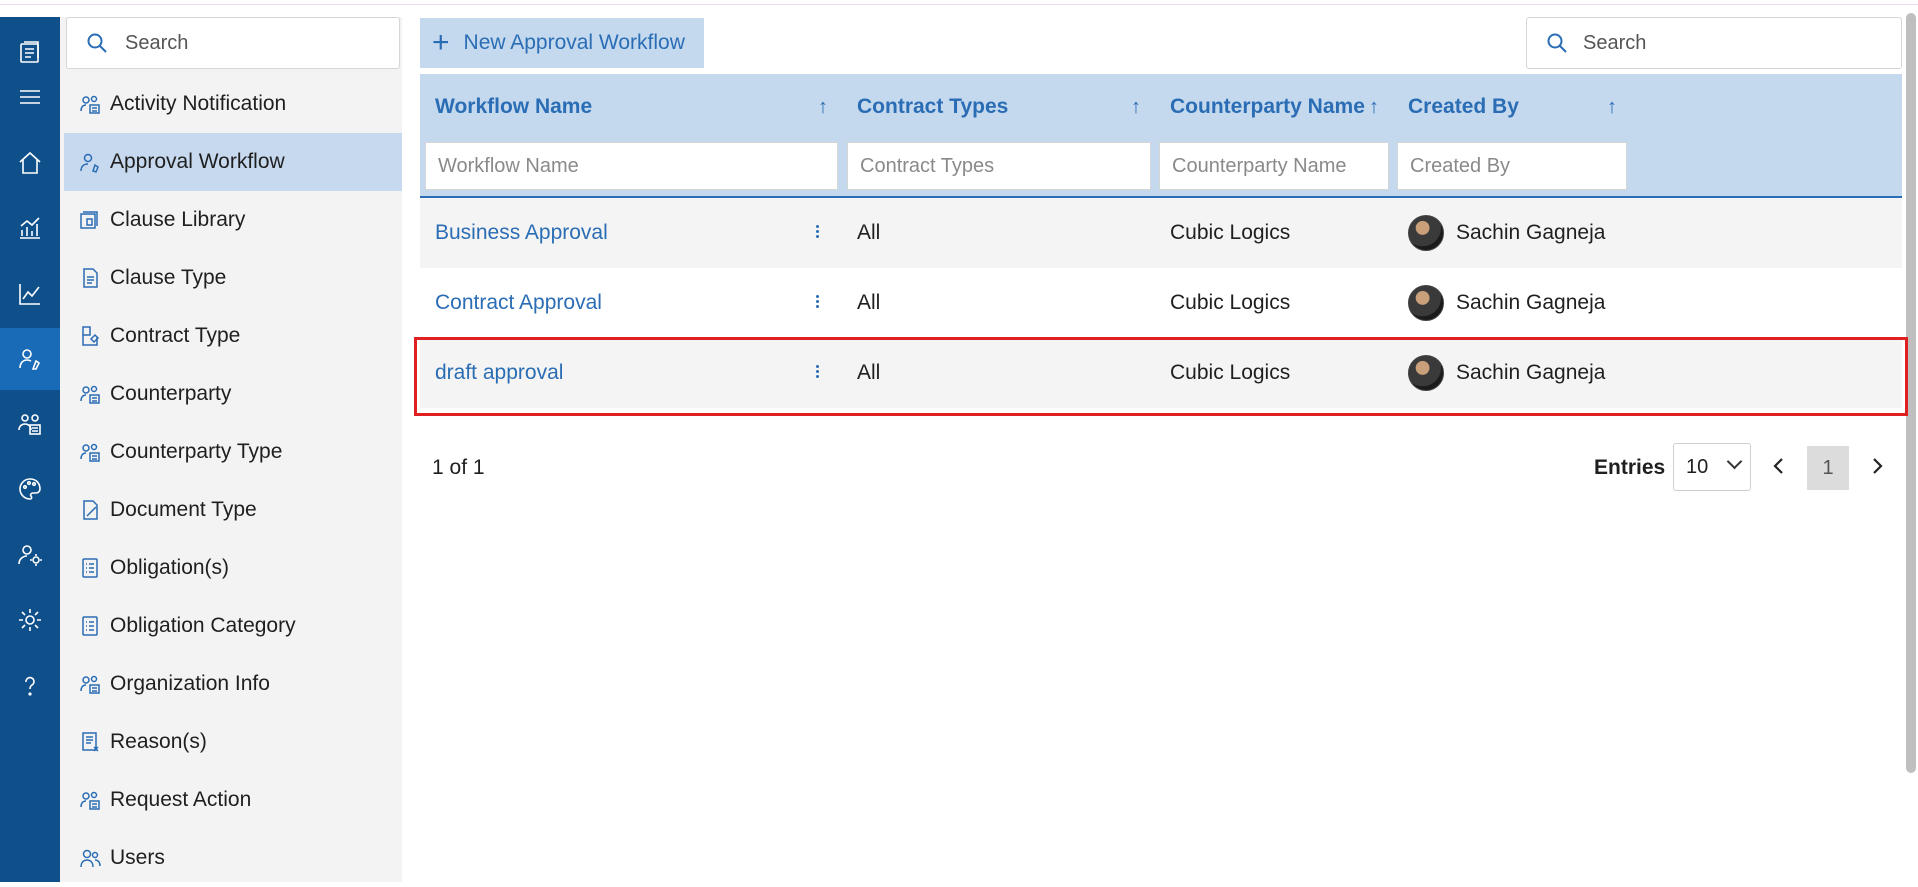 The image size is (1918, 887). What do you see at coordinates (1152, 468) in the screenshot?
I see `pagination-bar: 1 of 1 Entries 10 1` at bounding box center [1152, 468].